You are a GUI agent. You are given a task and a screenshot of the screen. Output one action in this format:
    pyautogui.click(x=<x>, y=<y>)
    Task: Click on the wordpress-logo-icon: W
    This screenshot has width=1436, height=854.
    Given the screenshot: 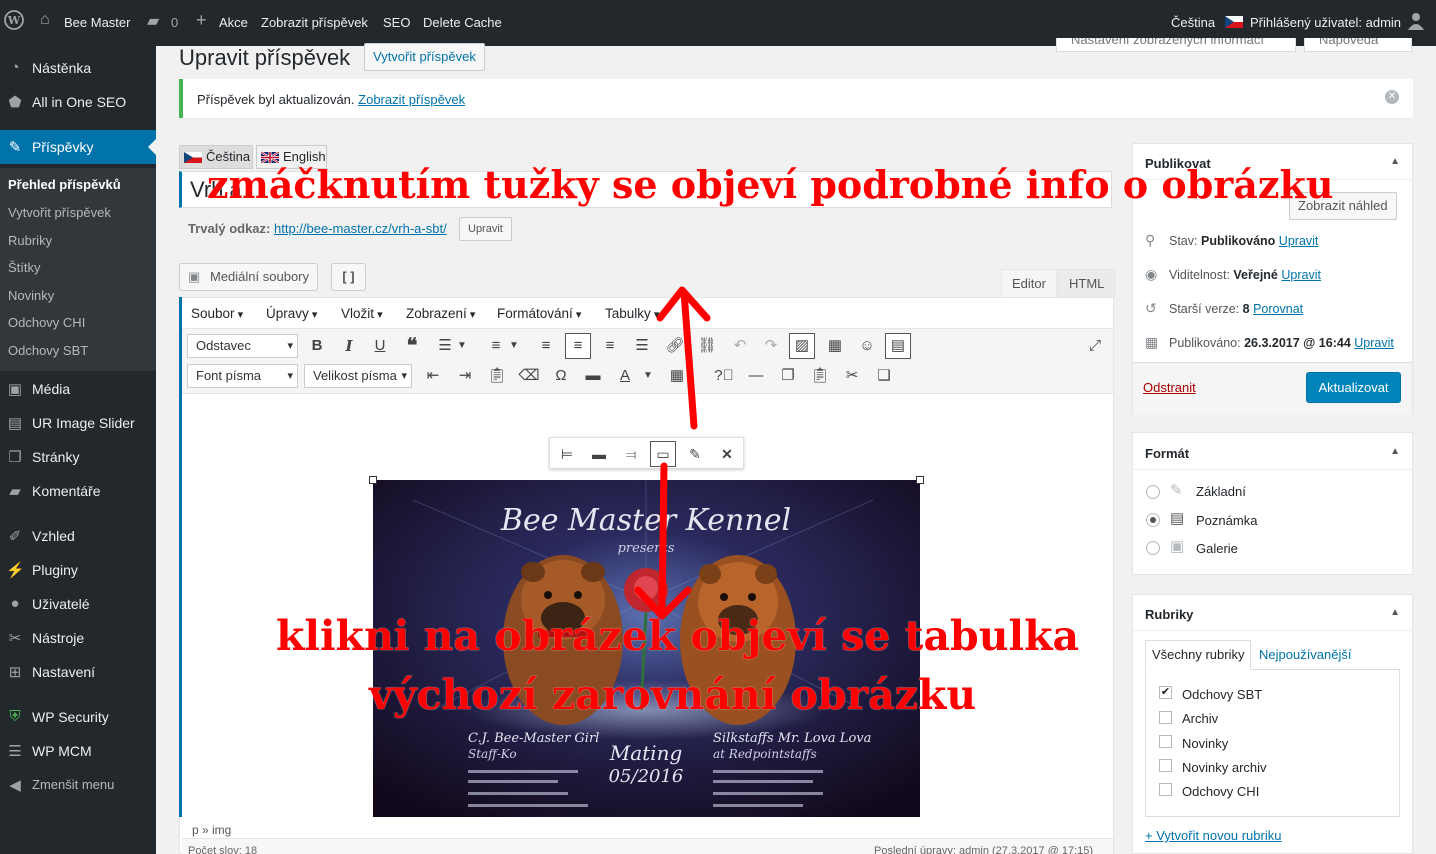 What is the action you would take?
    pyautogui.click(x=14, y=22)
    